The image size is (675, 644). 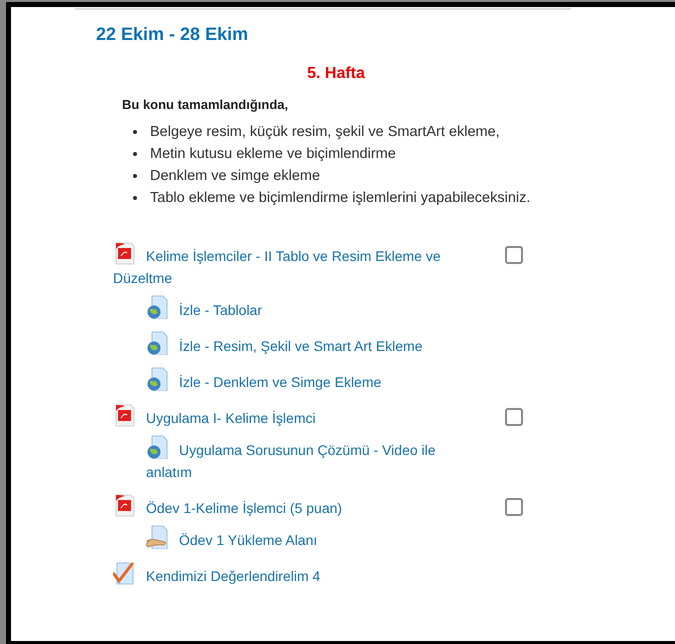 What do you see at coordinates (206, 104) in the screenshot?
I see `intro-text: Bu konu tamamlandığında,` at bounding box center [206, 104].